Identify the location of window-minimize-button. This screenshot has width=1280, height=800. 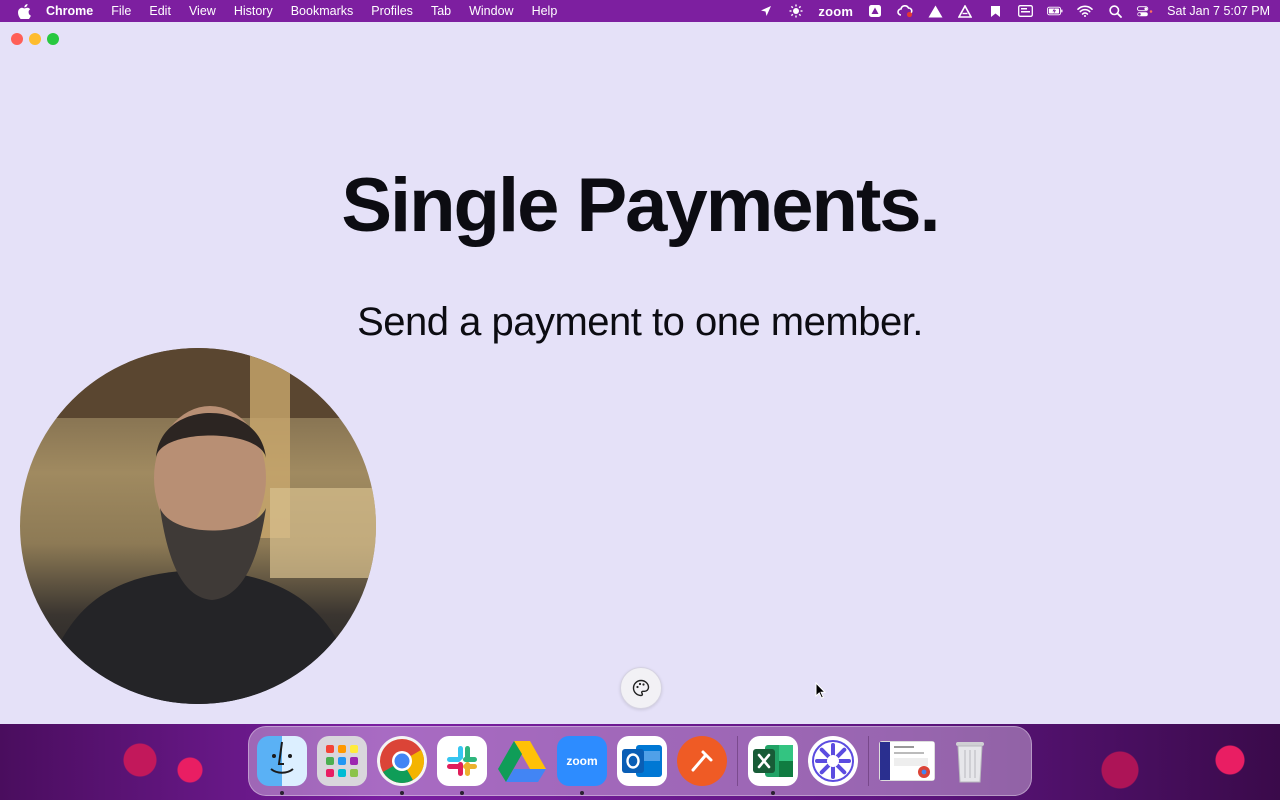
(35, 39).